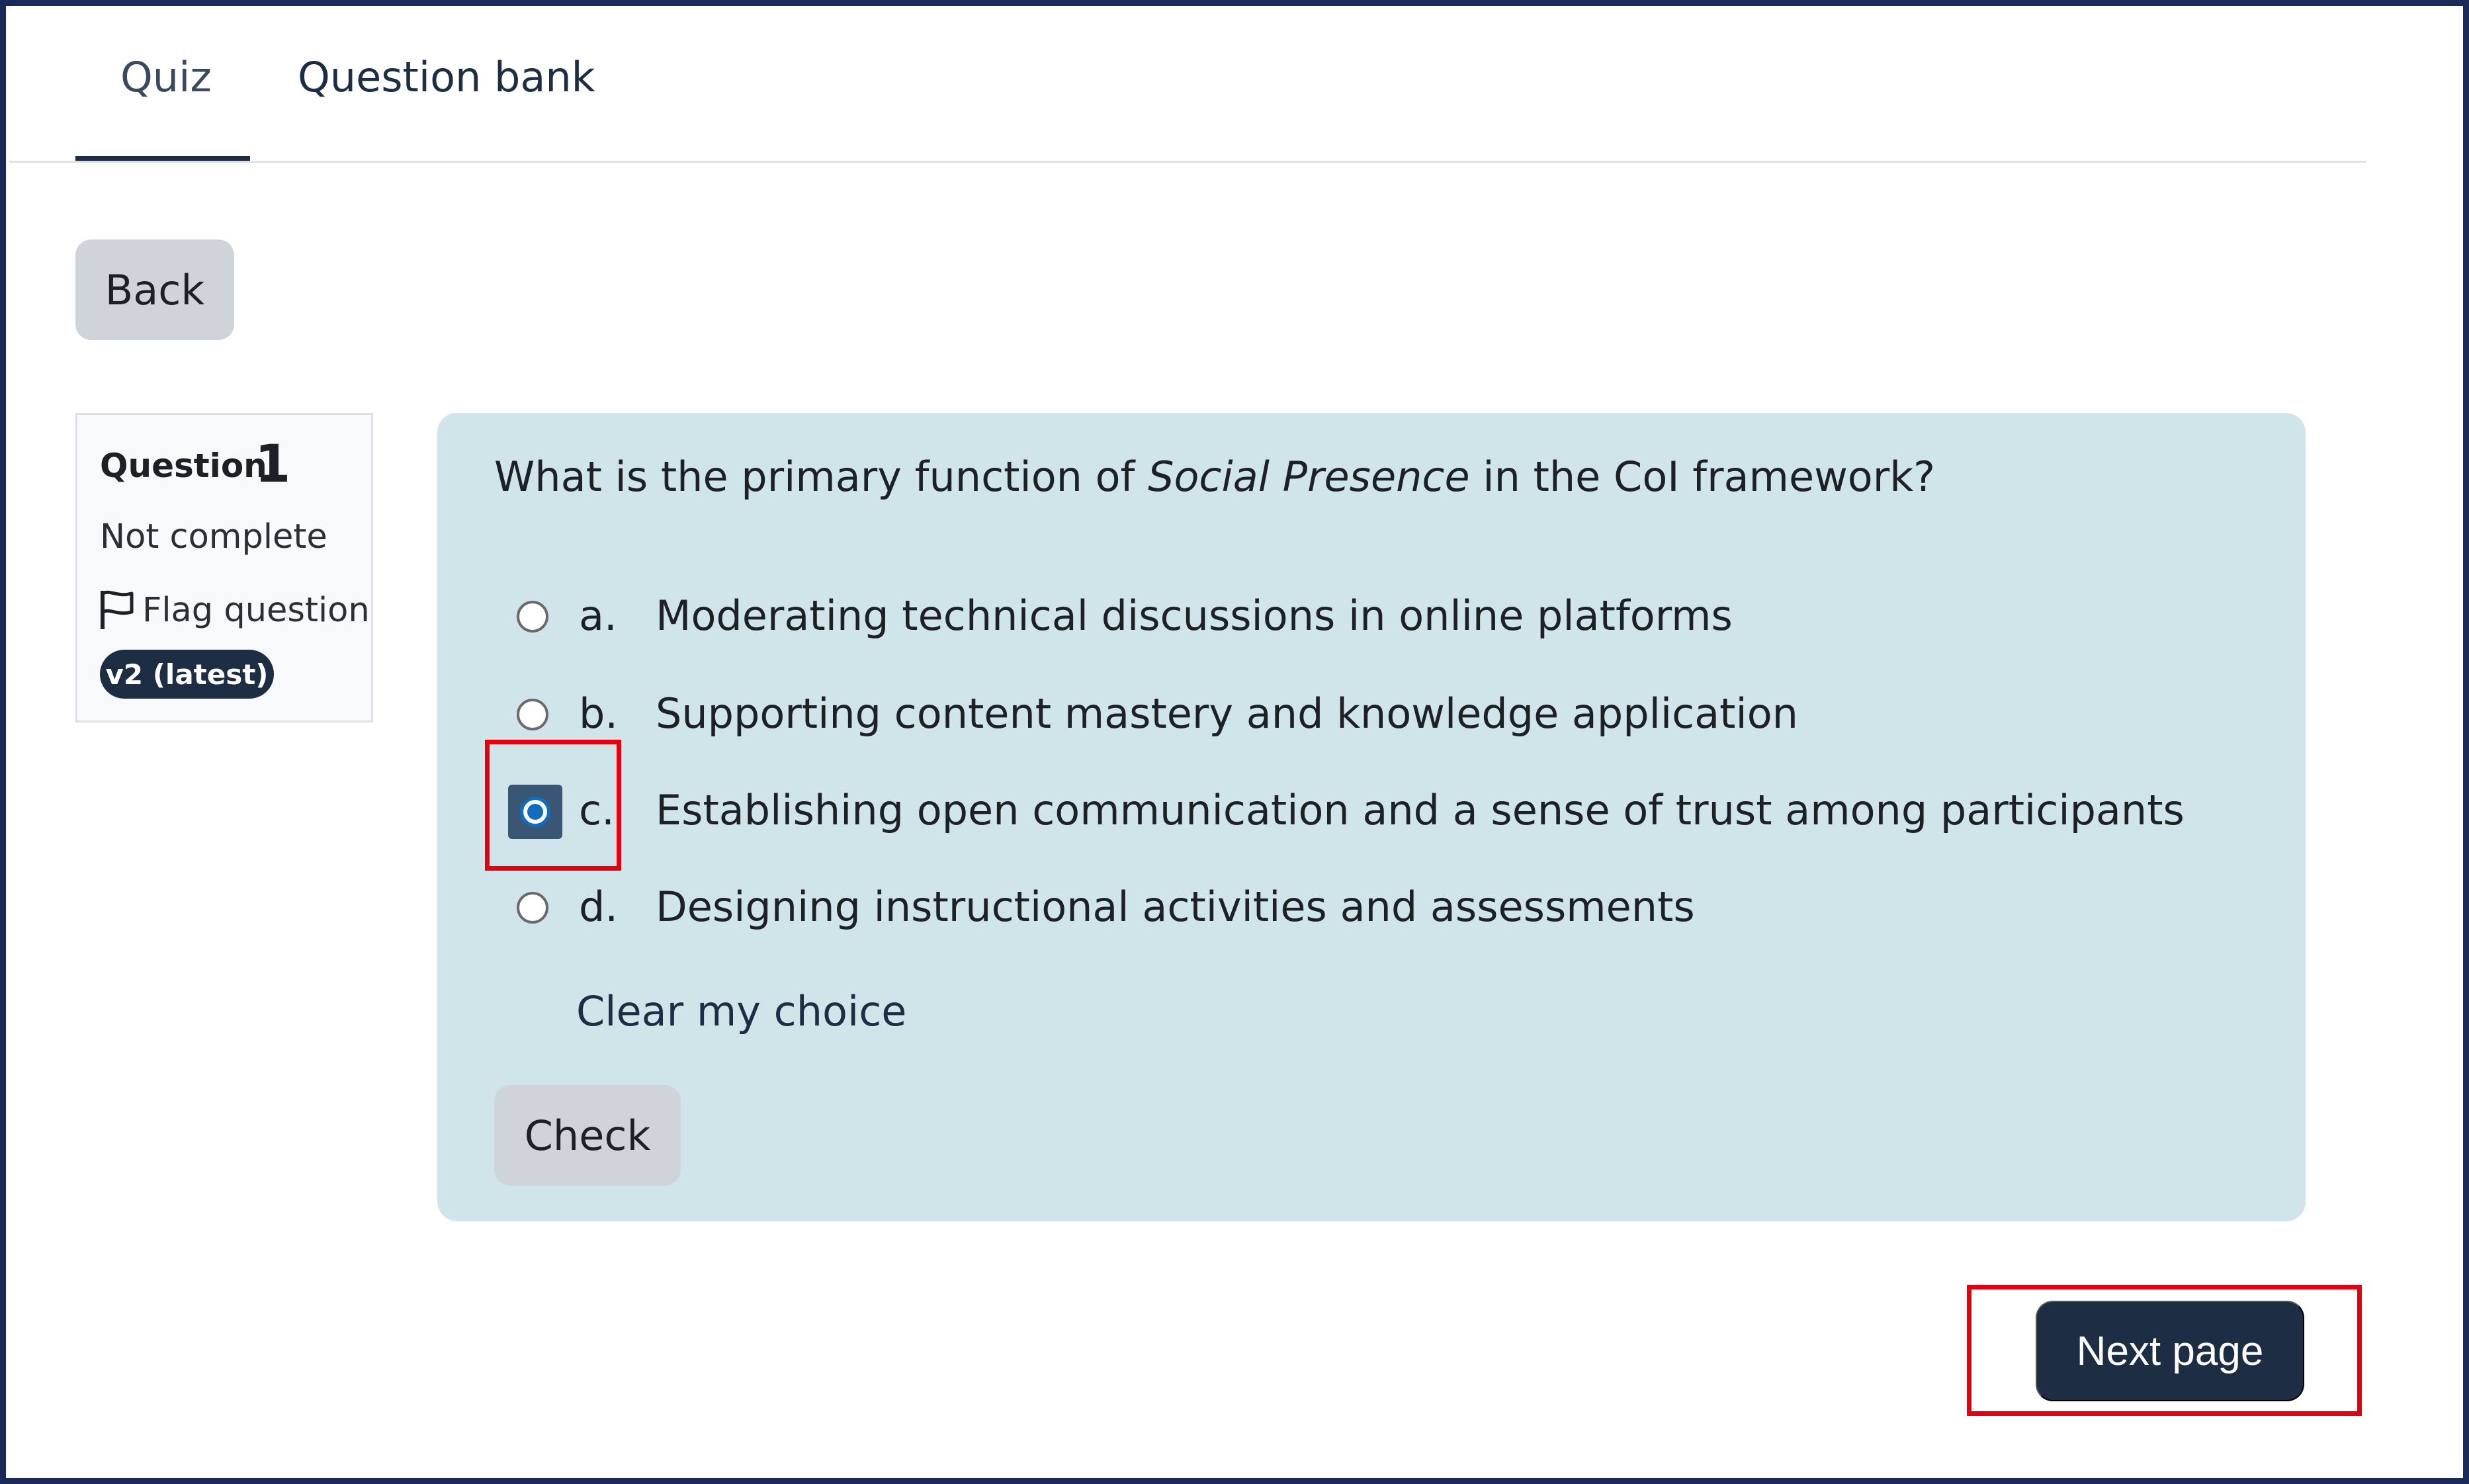 The width and height of the screenshot is (2469, 1484). I want to click on flag-question-label: Flag question, so click(256, 610).